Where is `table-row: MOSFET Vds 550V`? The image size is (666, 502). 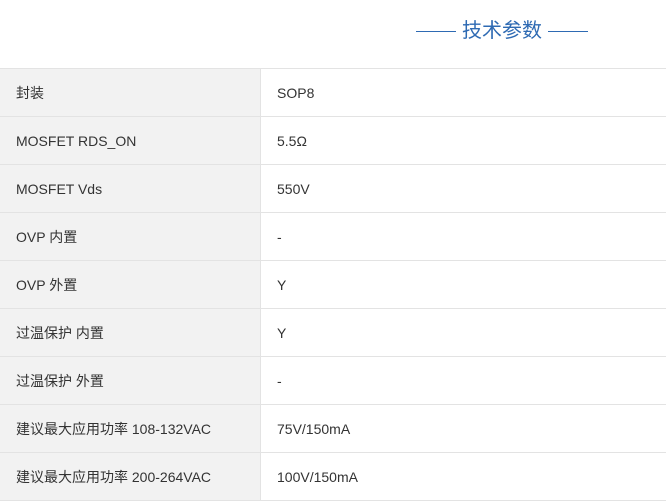 table-row: MOSFET Vds 550V is located at coordinates (333, 188).